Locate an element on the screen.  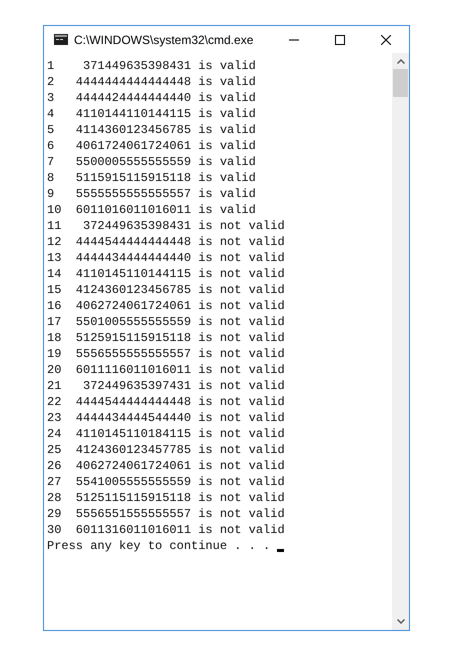
output-line: 9 5555555555555557 is valid is located at coordinates (151, 194).